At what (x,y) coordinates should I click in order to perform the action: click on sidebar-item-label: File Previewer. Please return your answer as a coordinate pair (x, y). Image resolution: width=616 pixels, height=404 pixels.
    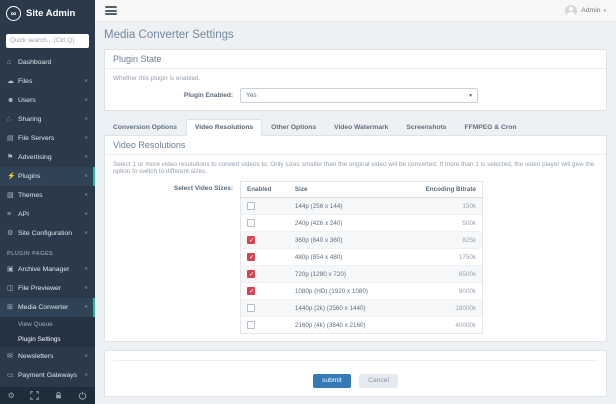
    Looking at the image, I should click on (40, 288).